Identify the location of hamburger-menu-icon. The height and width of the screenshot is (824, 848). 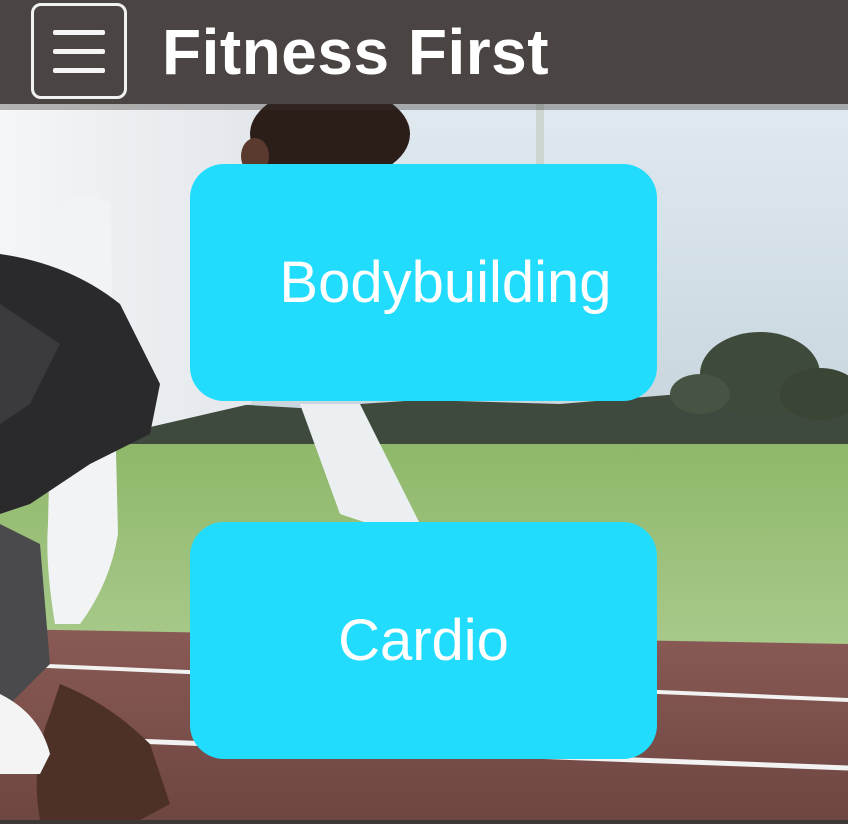
(79, 51).